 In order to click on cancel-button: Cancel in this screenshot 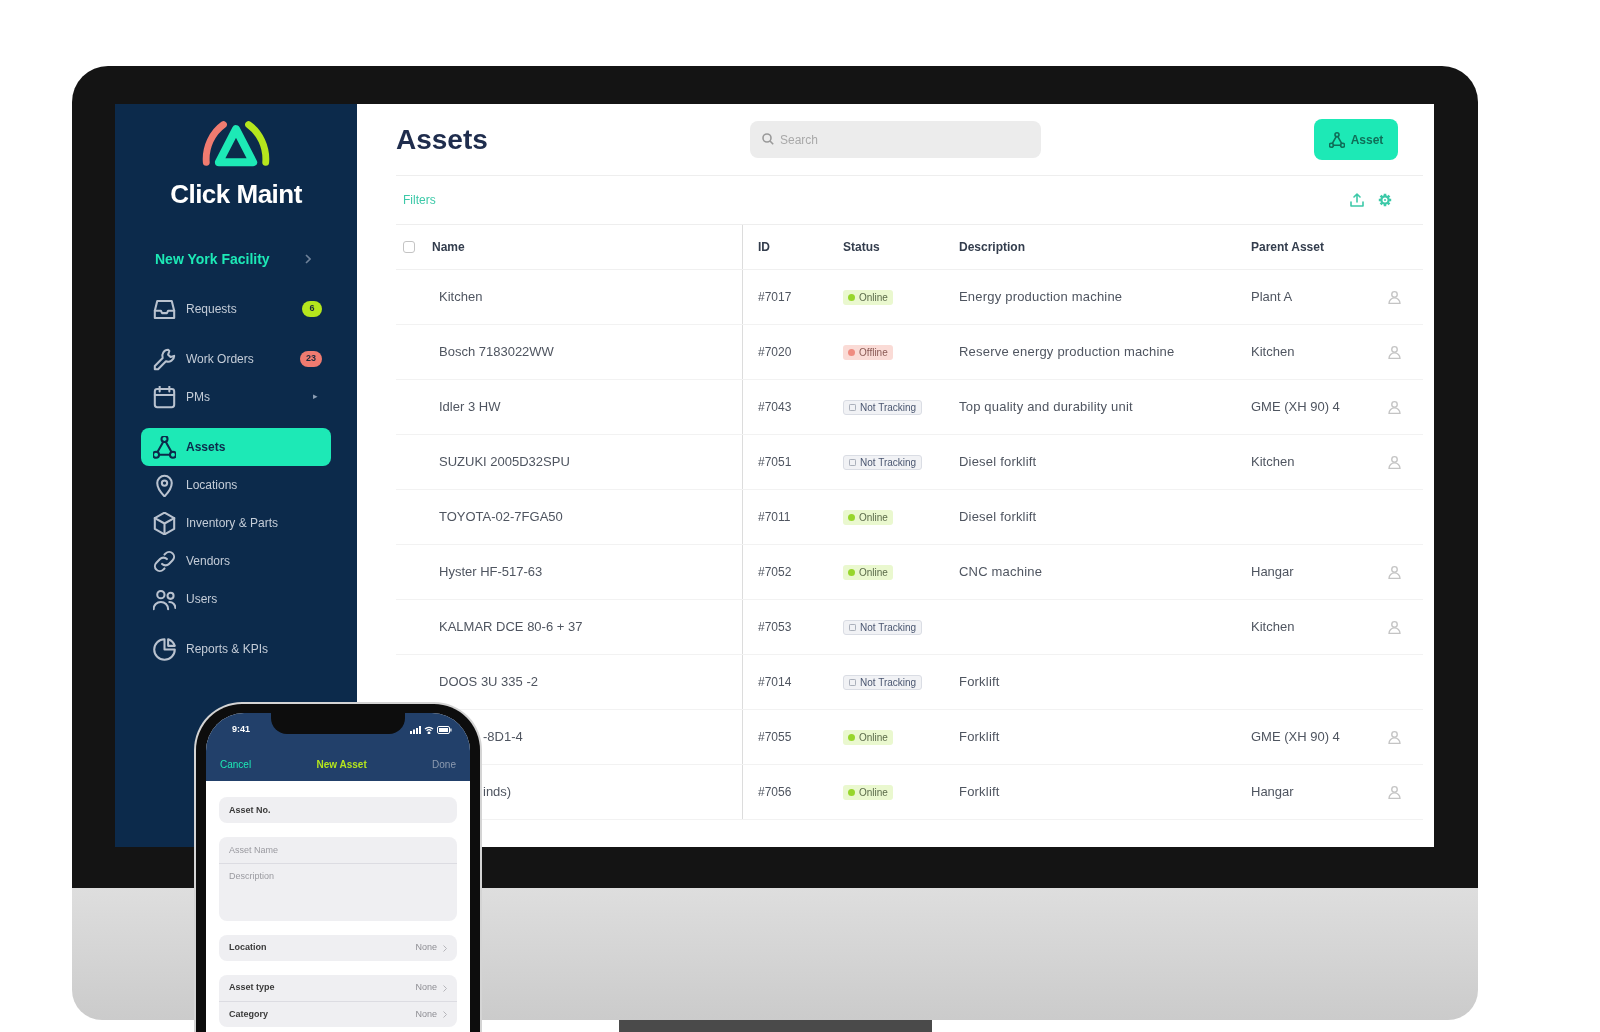, I will do `click(236, 764)`.